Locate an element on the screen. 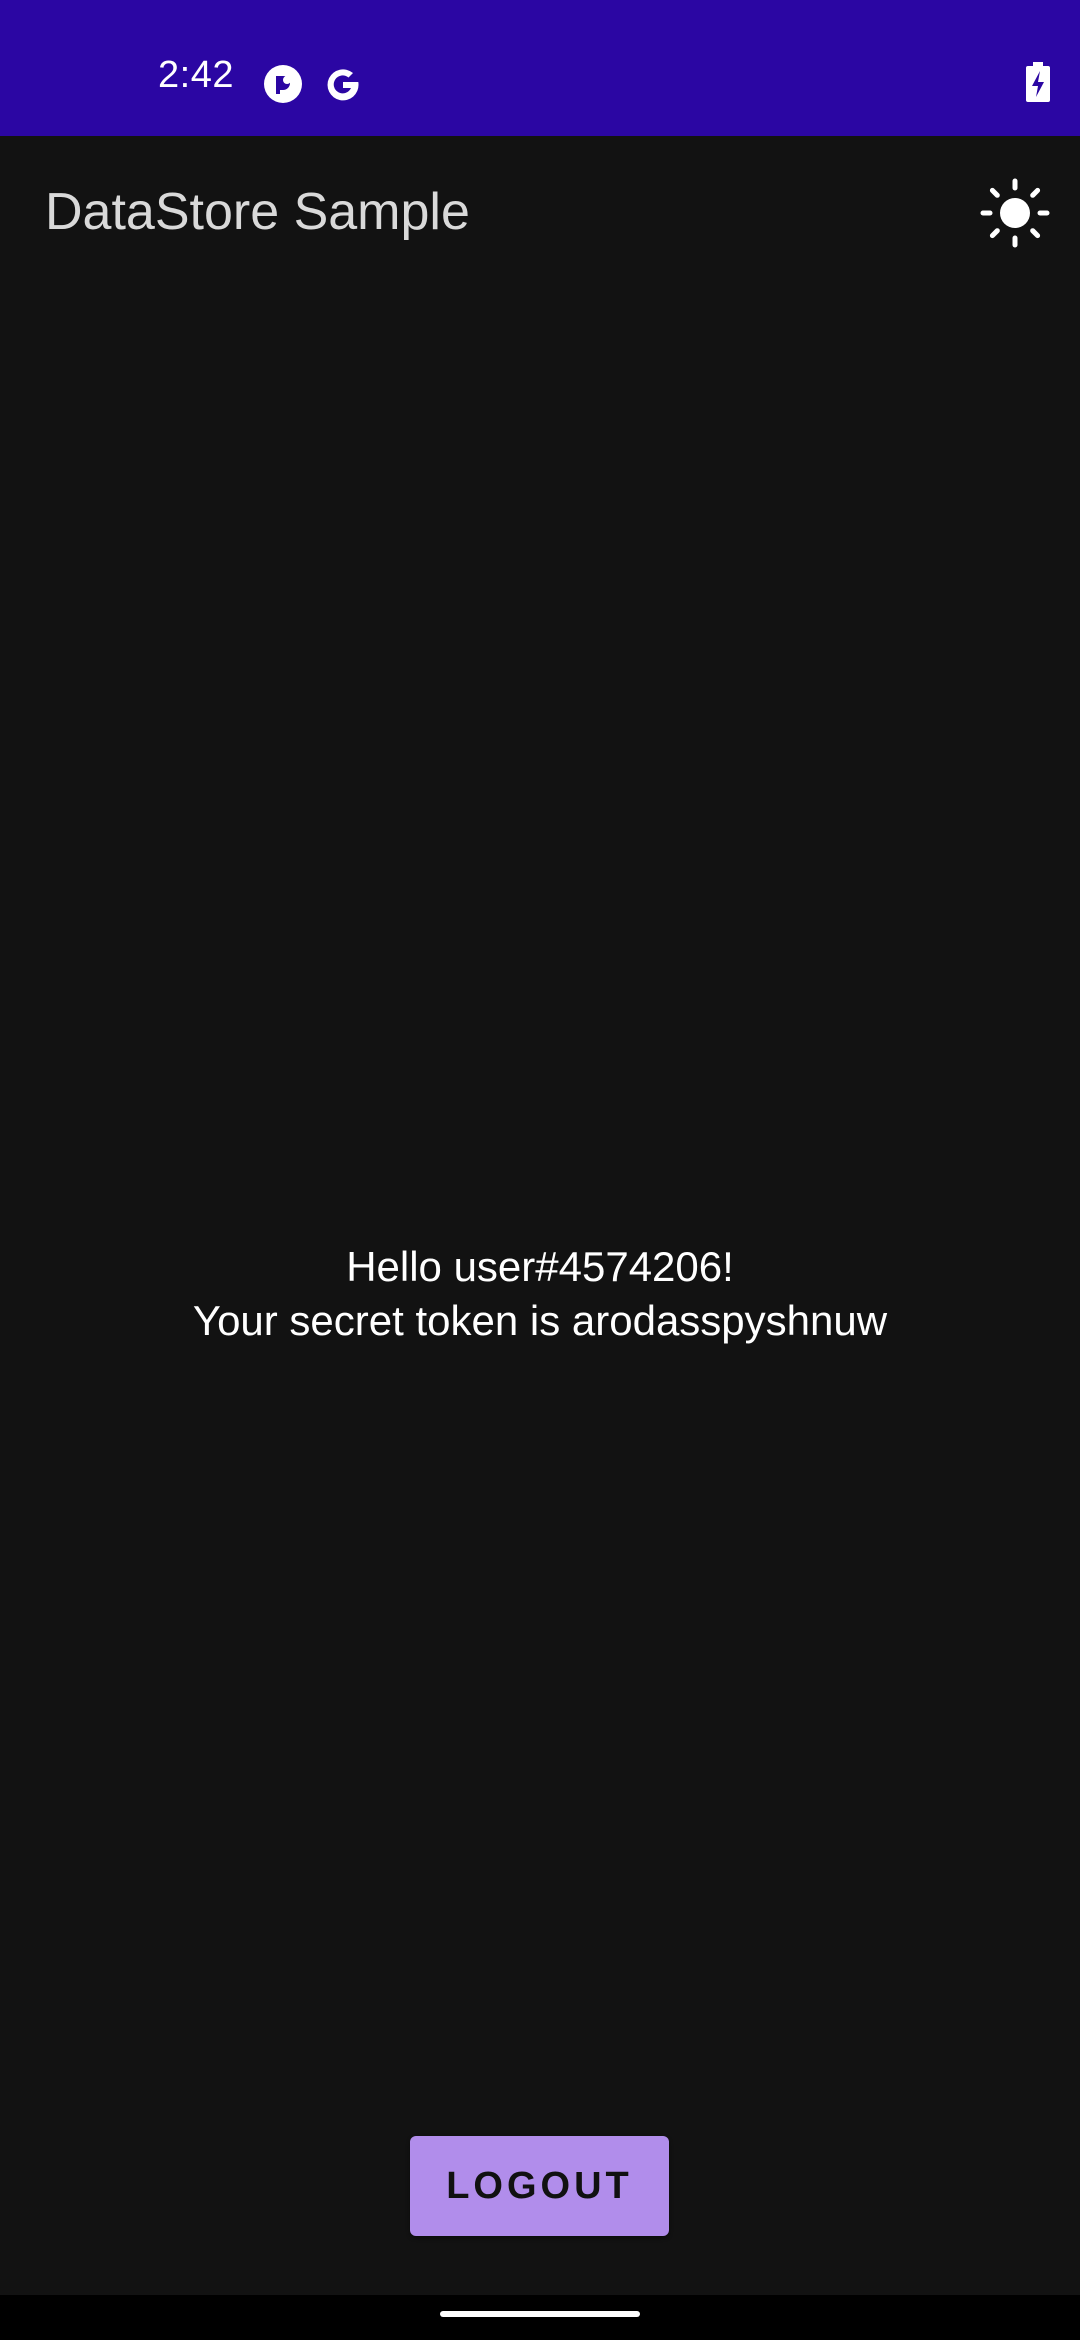 Image resolution: width=1080 pixels, height=2340 pixels. status-time: 2:42 is located at coordinates (196, 75).